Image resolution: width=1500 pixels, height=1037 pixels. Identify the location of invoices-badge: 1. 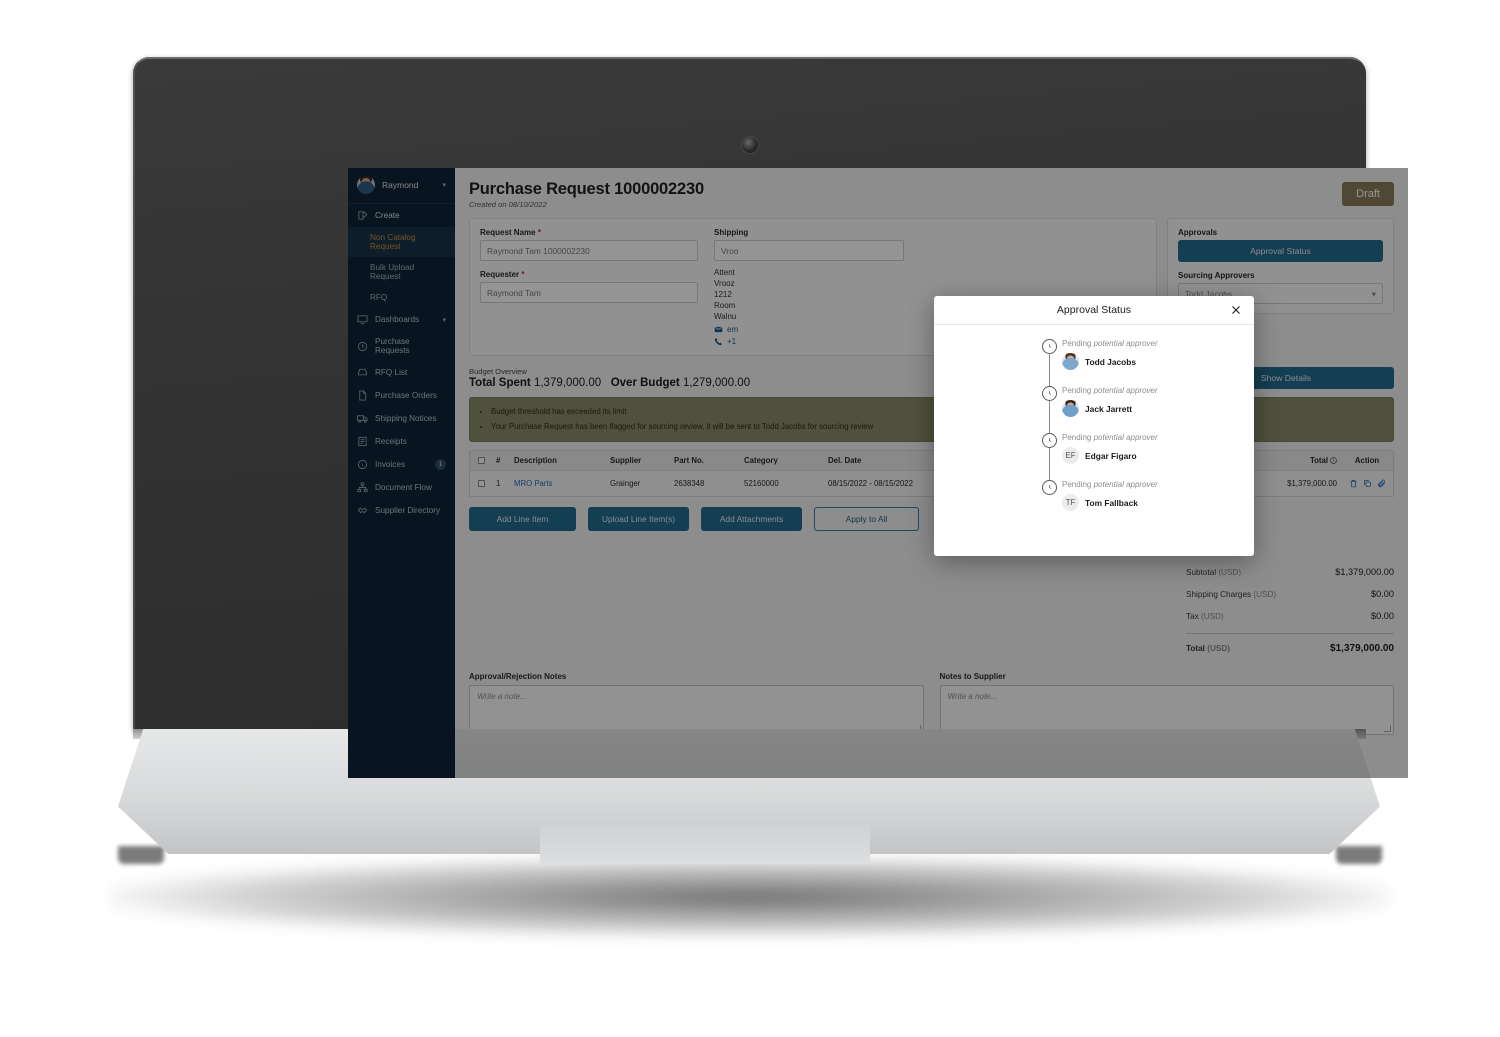
(440, 464).